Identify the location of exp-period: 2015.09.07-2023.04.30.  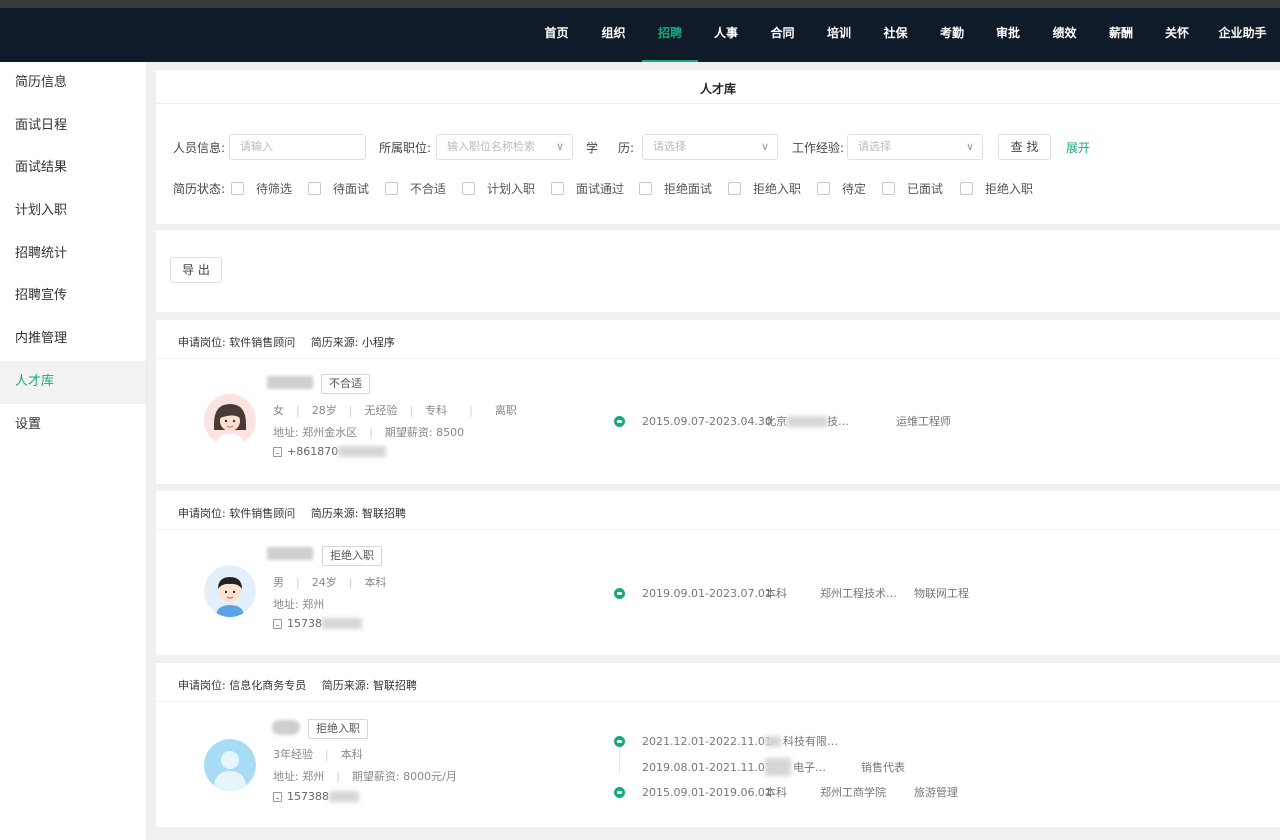
(707, 421).